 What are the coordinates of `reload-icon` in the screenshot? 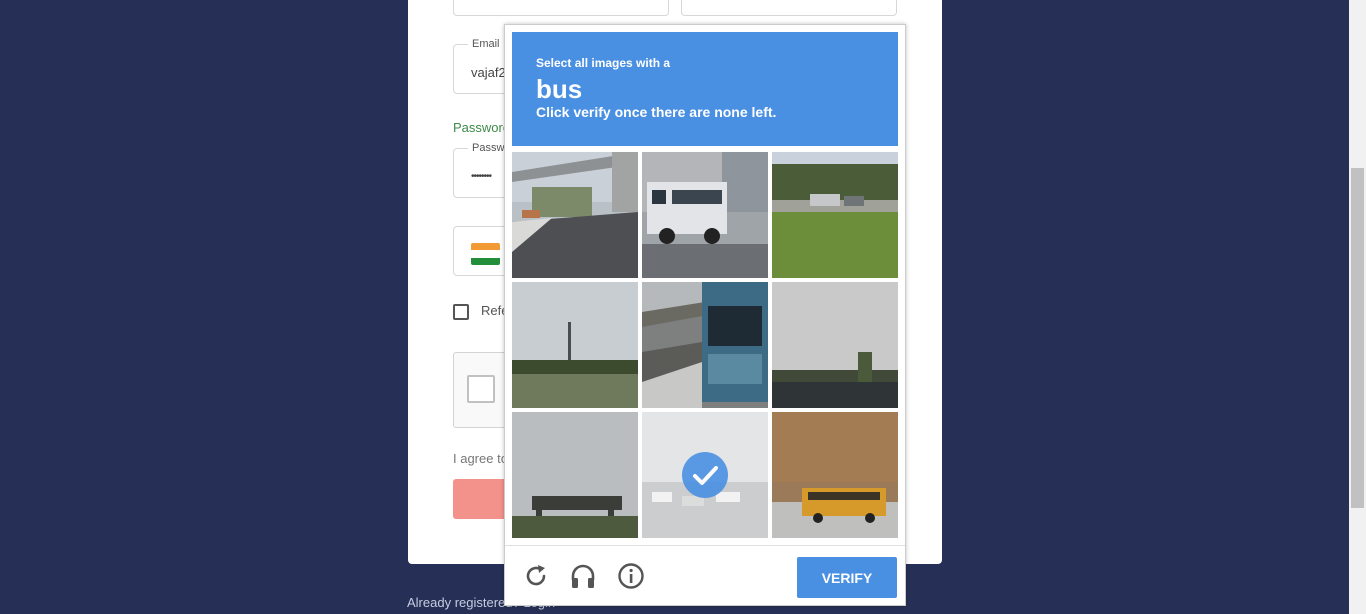 It's located at (536, 576).